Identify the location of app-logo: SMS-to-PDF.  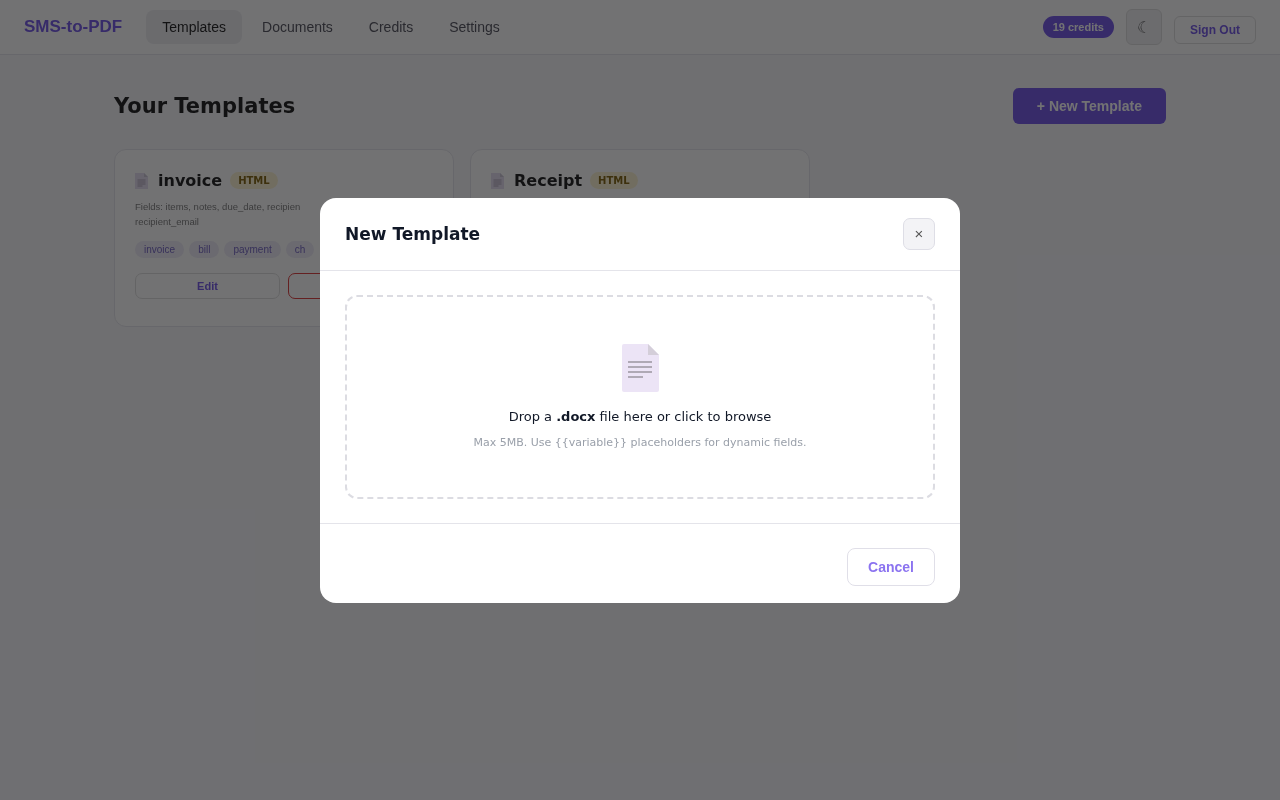
(73, 27).